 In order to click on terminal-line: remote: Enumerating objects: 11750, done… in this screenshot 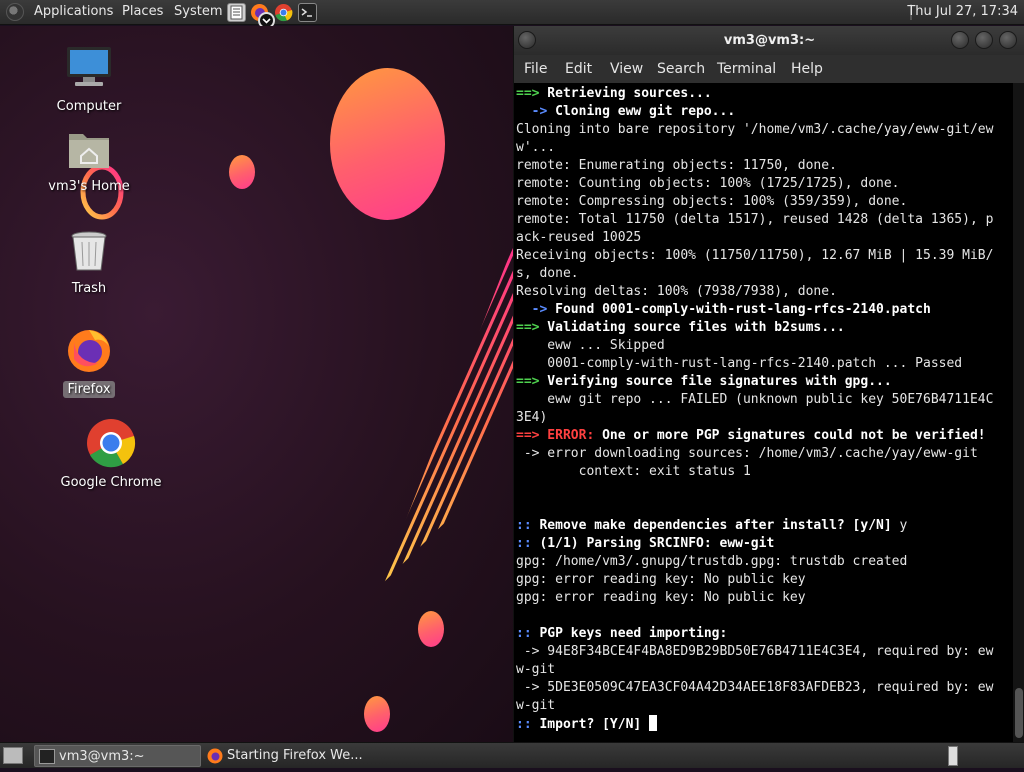, I will do `click(676, 165)`.